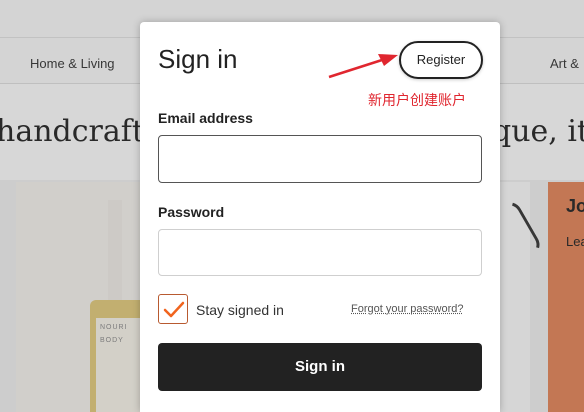 The image size is (584, 412). I want to click on password-field, so click(320, 252).